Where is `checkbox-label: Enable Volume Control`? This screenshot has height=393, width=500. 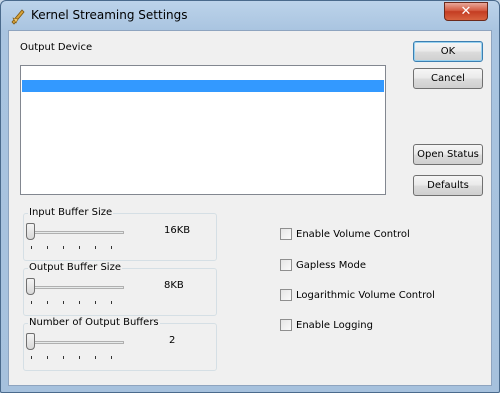 checkbox-label: Enable Volume Control is located at coordinates (353, 234).